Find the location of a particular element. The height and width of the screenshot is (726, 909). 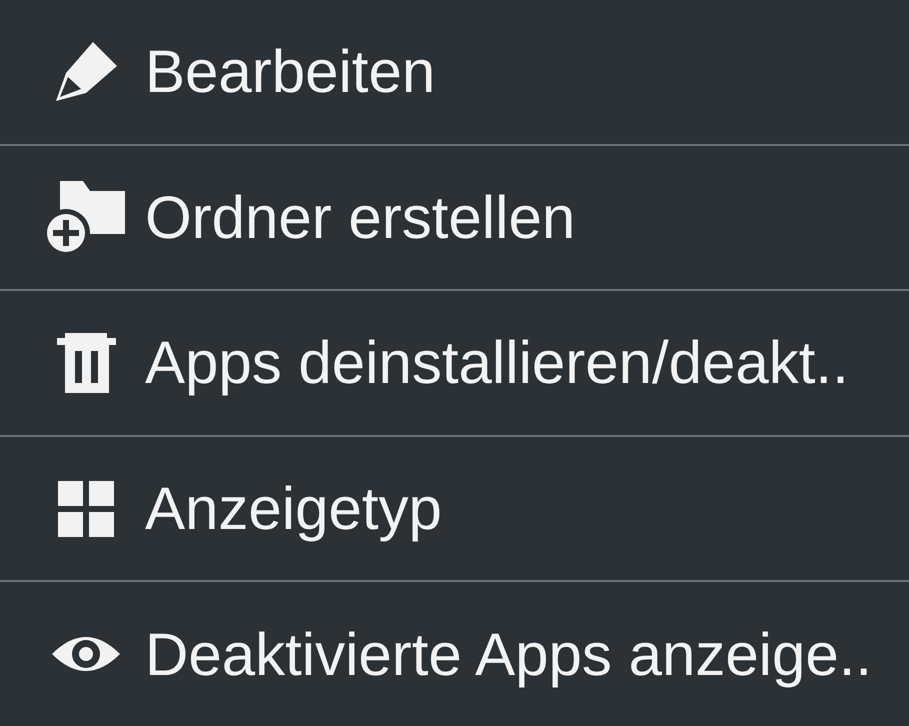

pencil-icon is located at coordinates (86, 72).